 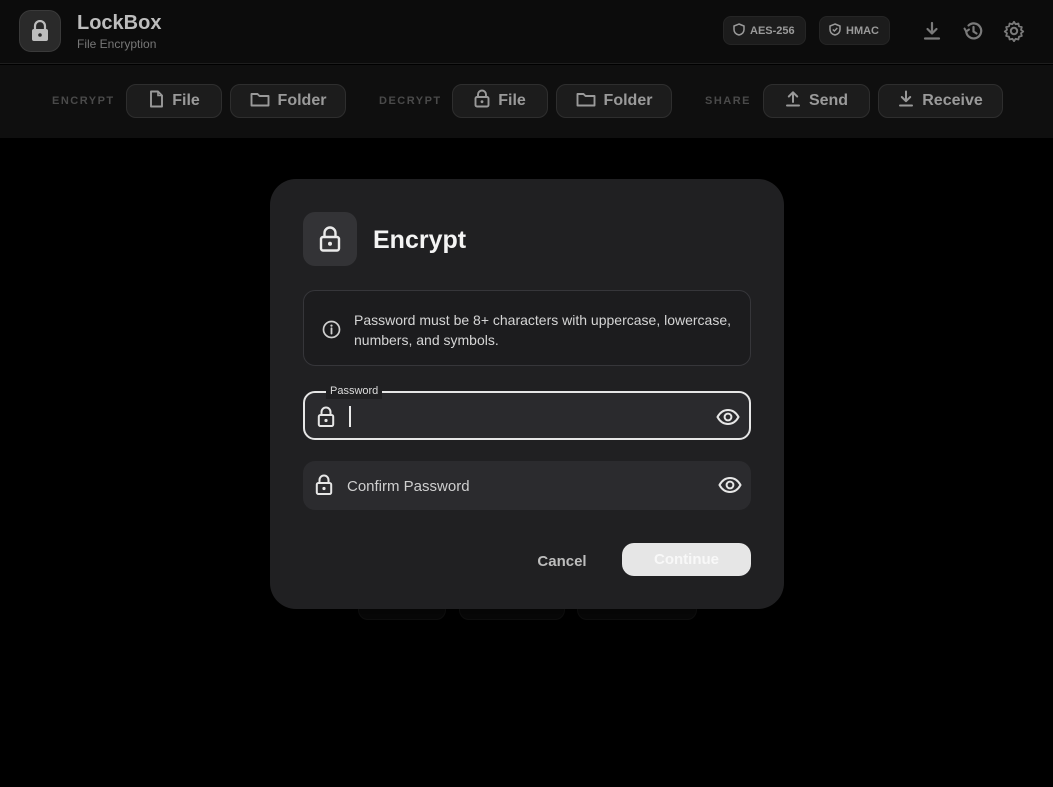 What do you see at coordinates (83, 101) in the screenshot?
I see `encrypt-group-label: ENCRYPT` at bounding box center [83, 101].